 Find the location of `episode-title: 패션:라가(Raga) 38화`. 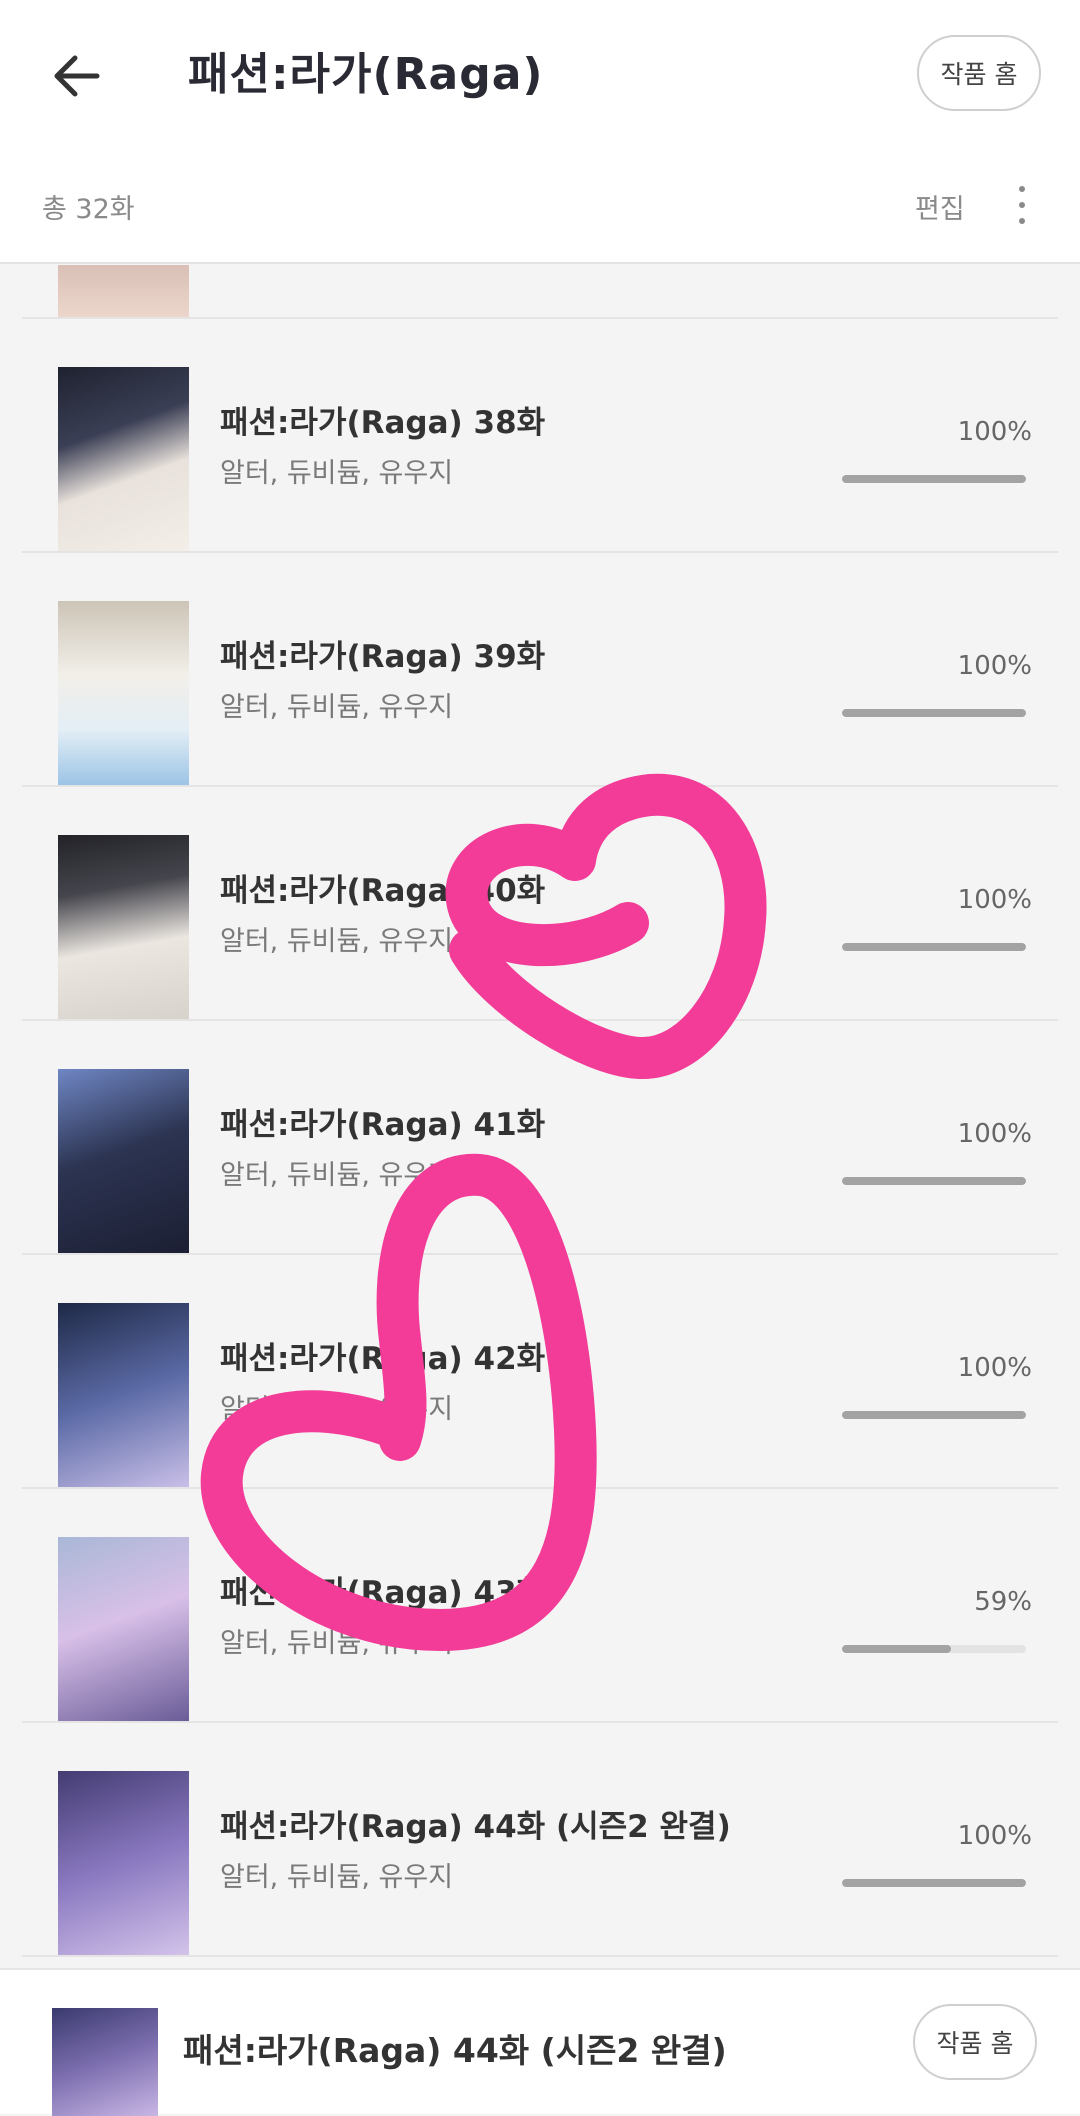

episode-title: 패션:라가(Raga) 38화 is located at coordinates (383, 423).